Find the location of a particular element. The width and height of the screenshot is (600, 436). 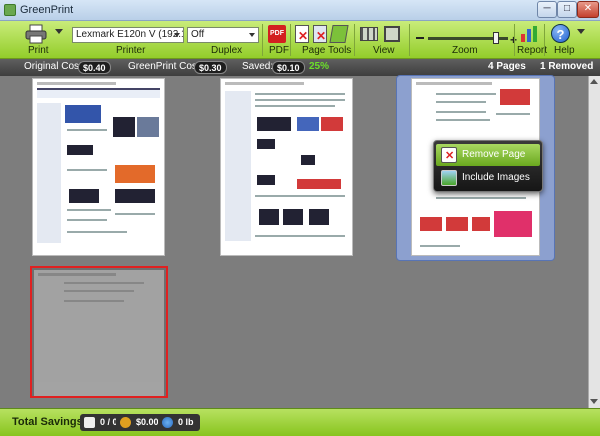

duplex-select: Off is located at coordinates (223, 35).